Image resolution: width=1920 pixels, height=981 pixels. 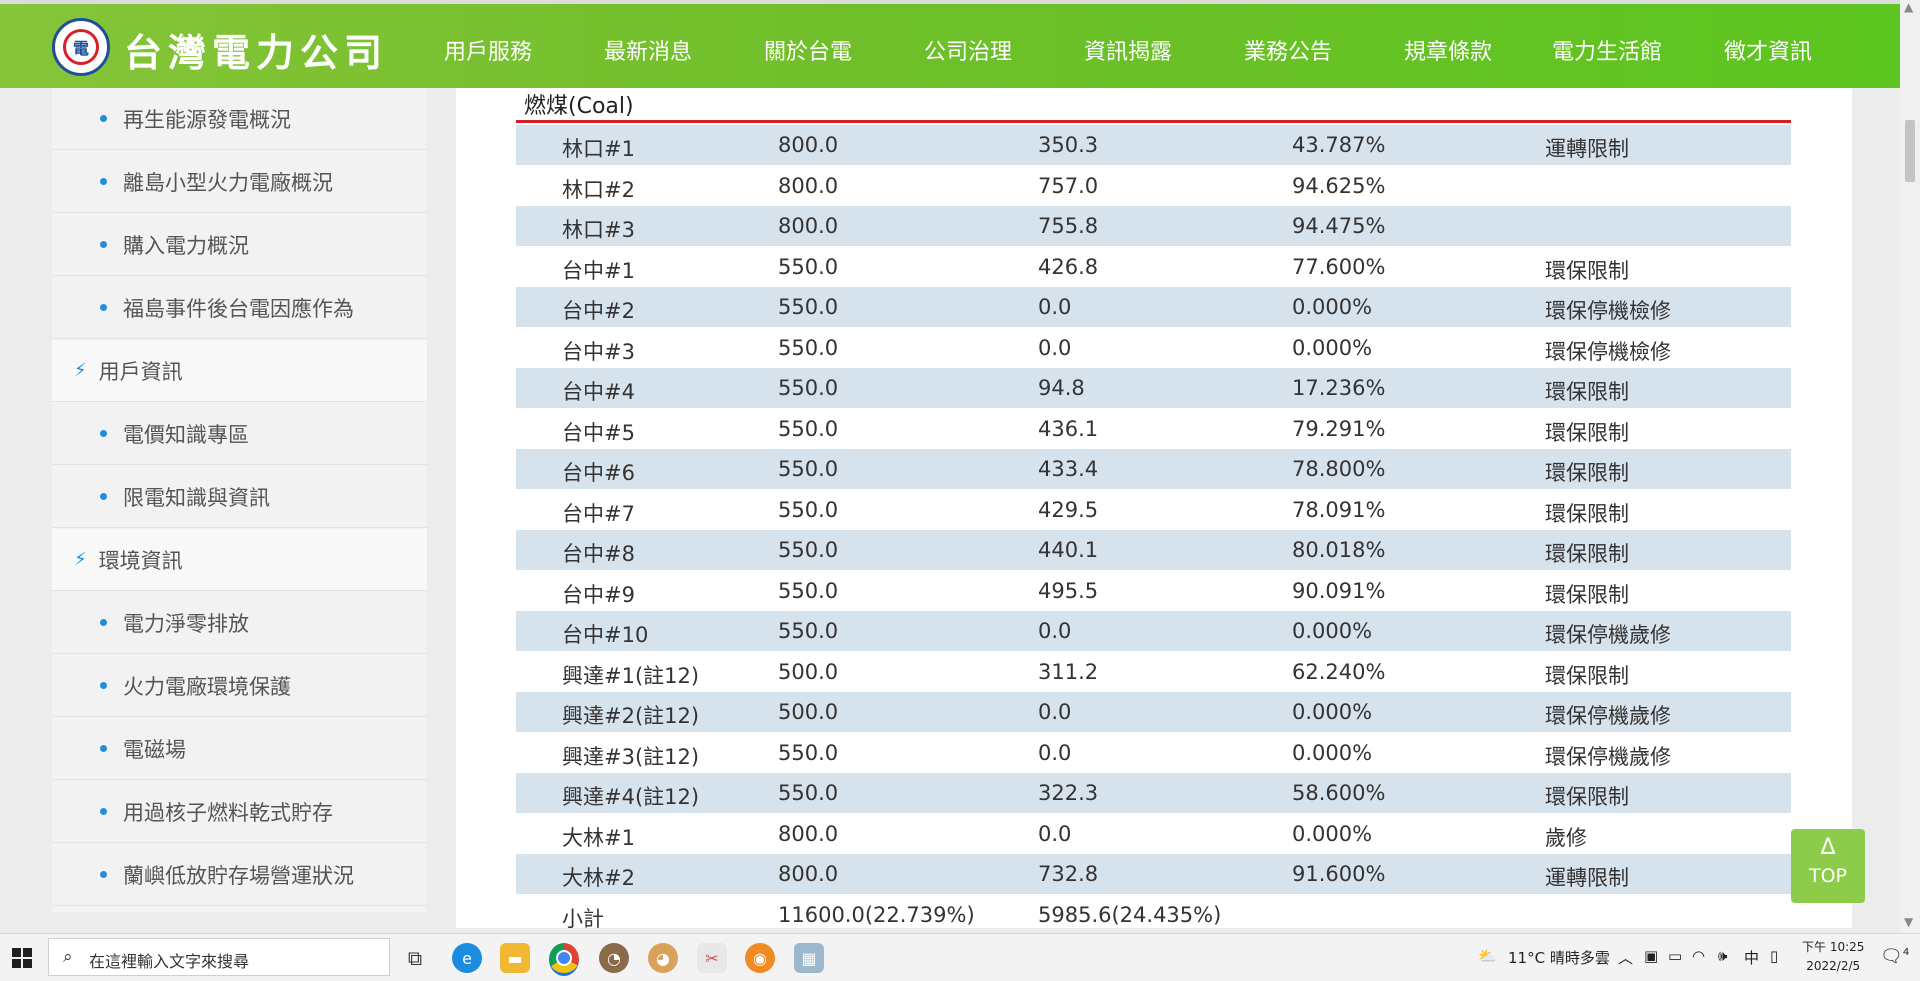 I want to click on sidebar-item-5: 電價知識專區, so click(x=239, y=434).